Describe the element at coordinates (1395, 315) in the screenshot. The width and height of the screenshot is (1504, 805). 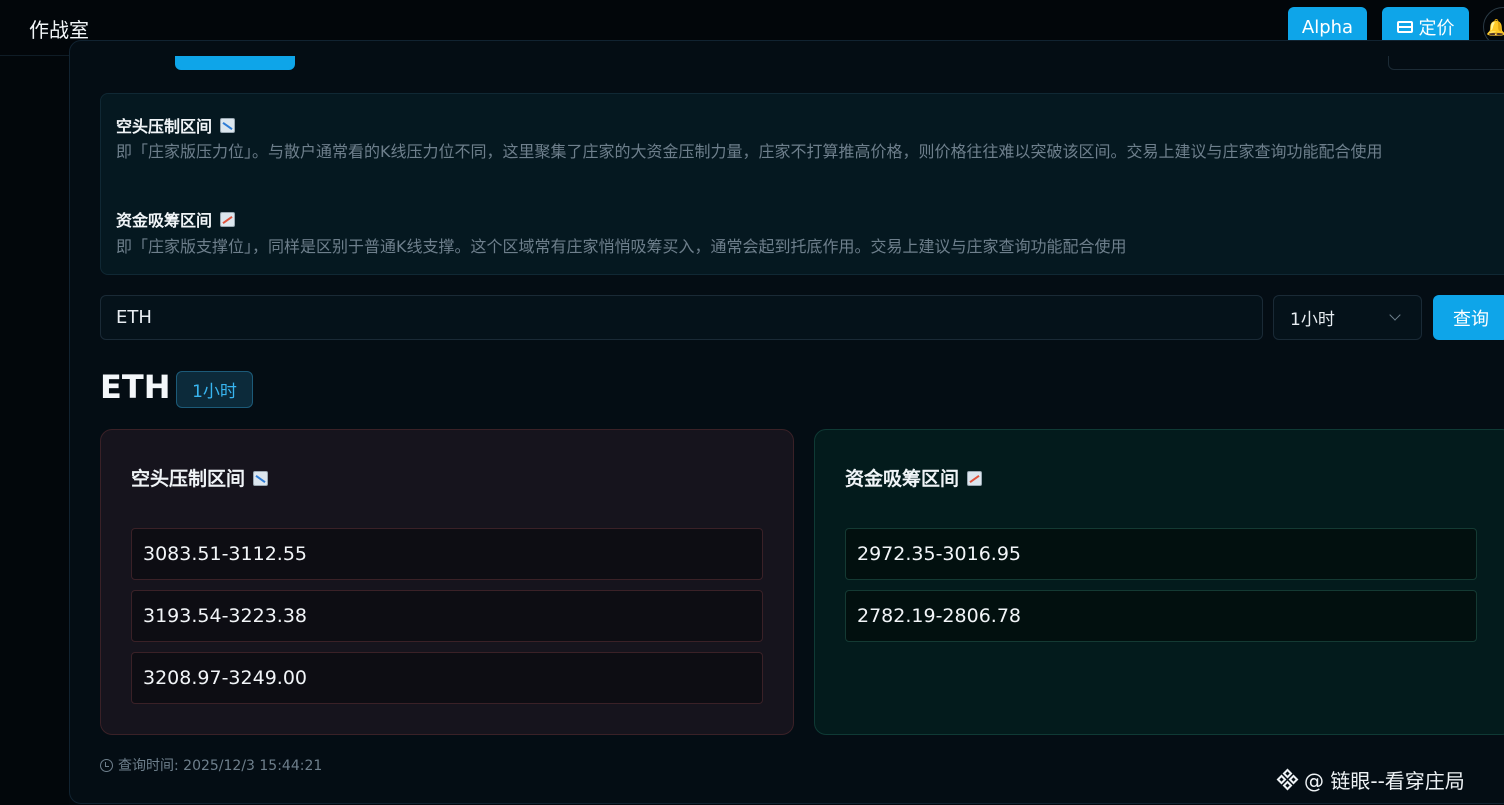
I see `chevron-down-icon` at that location.